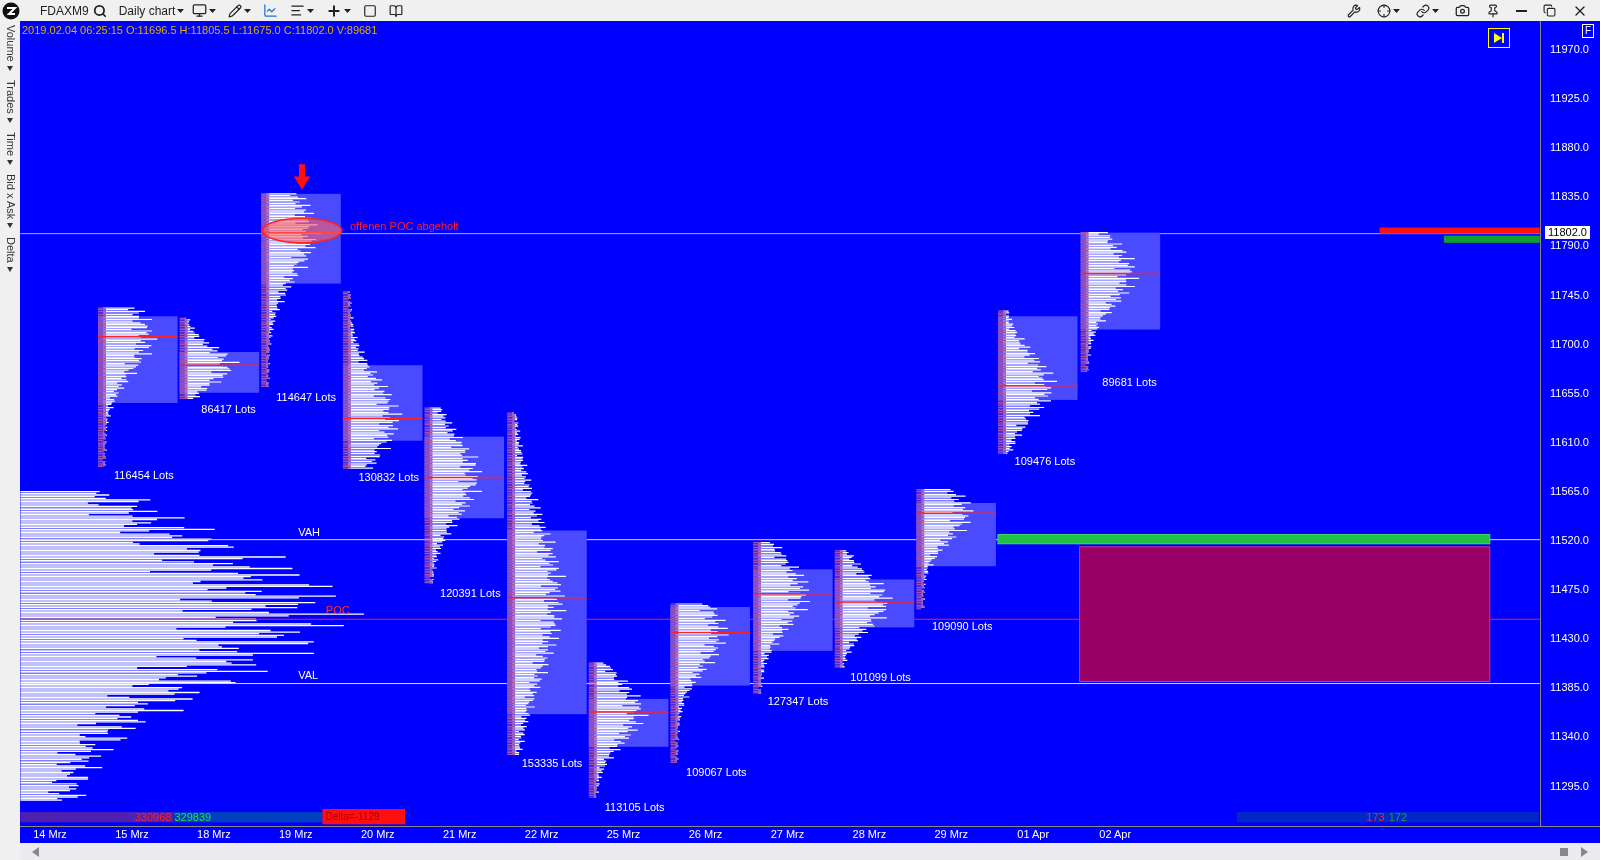 This screenshot has height=860, width=1600. I want to click on price-label: 11790.0, so click(1569, 246).